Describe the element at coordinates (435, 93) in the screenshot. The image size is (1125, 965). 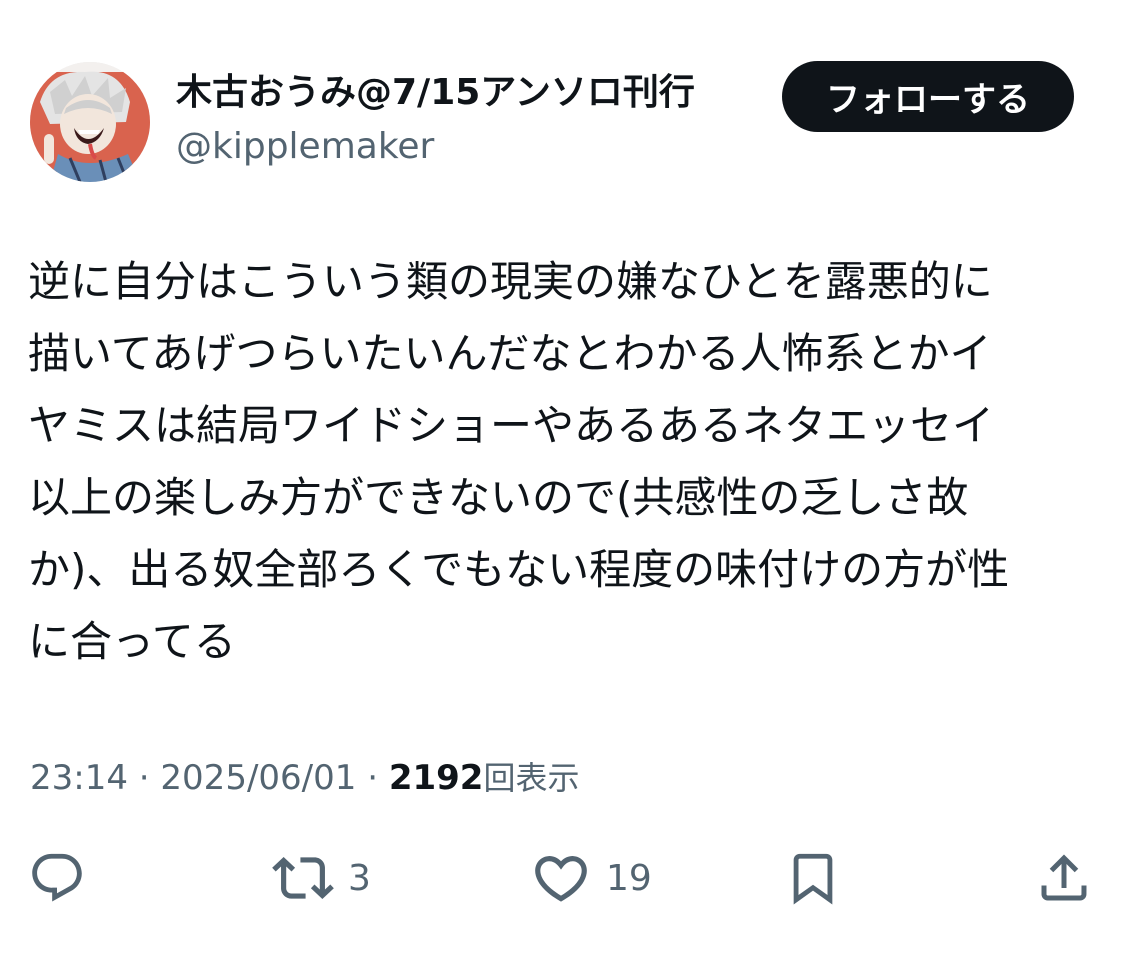
I see `author-display-name: 木古おうみ@7/15アンソロ刊行` at that location.